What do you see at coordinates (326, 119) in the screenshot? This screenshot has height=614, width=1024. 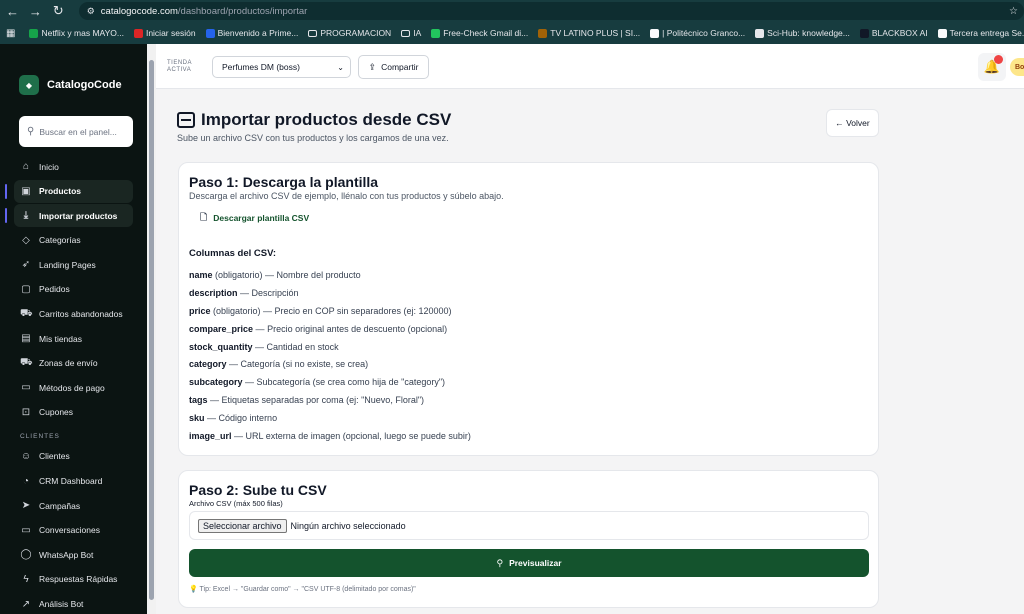 I see `page-title-text: Importar productos desde CSV` at bounding box center [326, 119].